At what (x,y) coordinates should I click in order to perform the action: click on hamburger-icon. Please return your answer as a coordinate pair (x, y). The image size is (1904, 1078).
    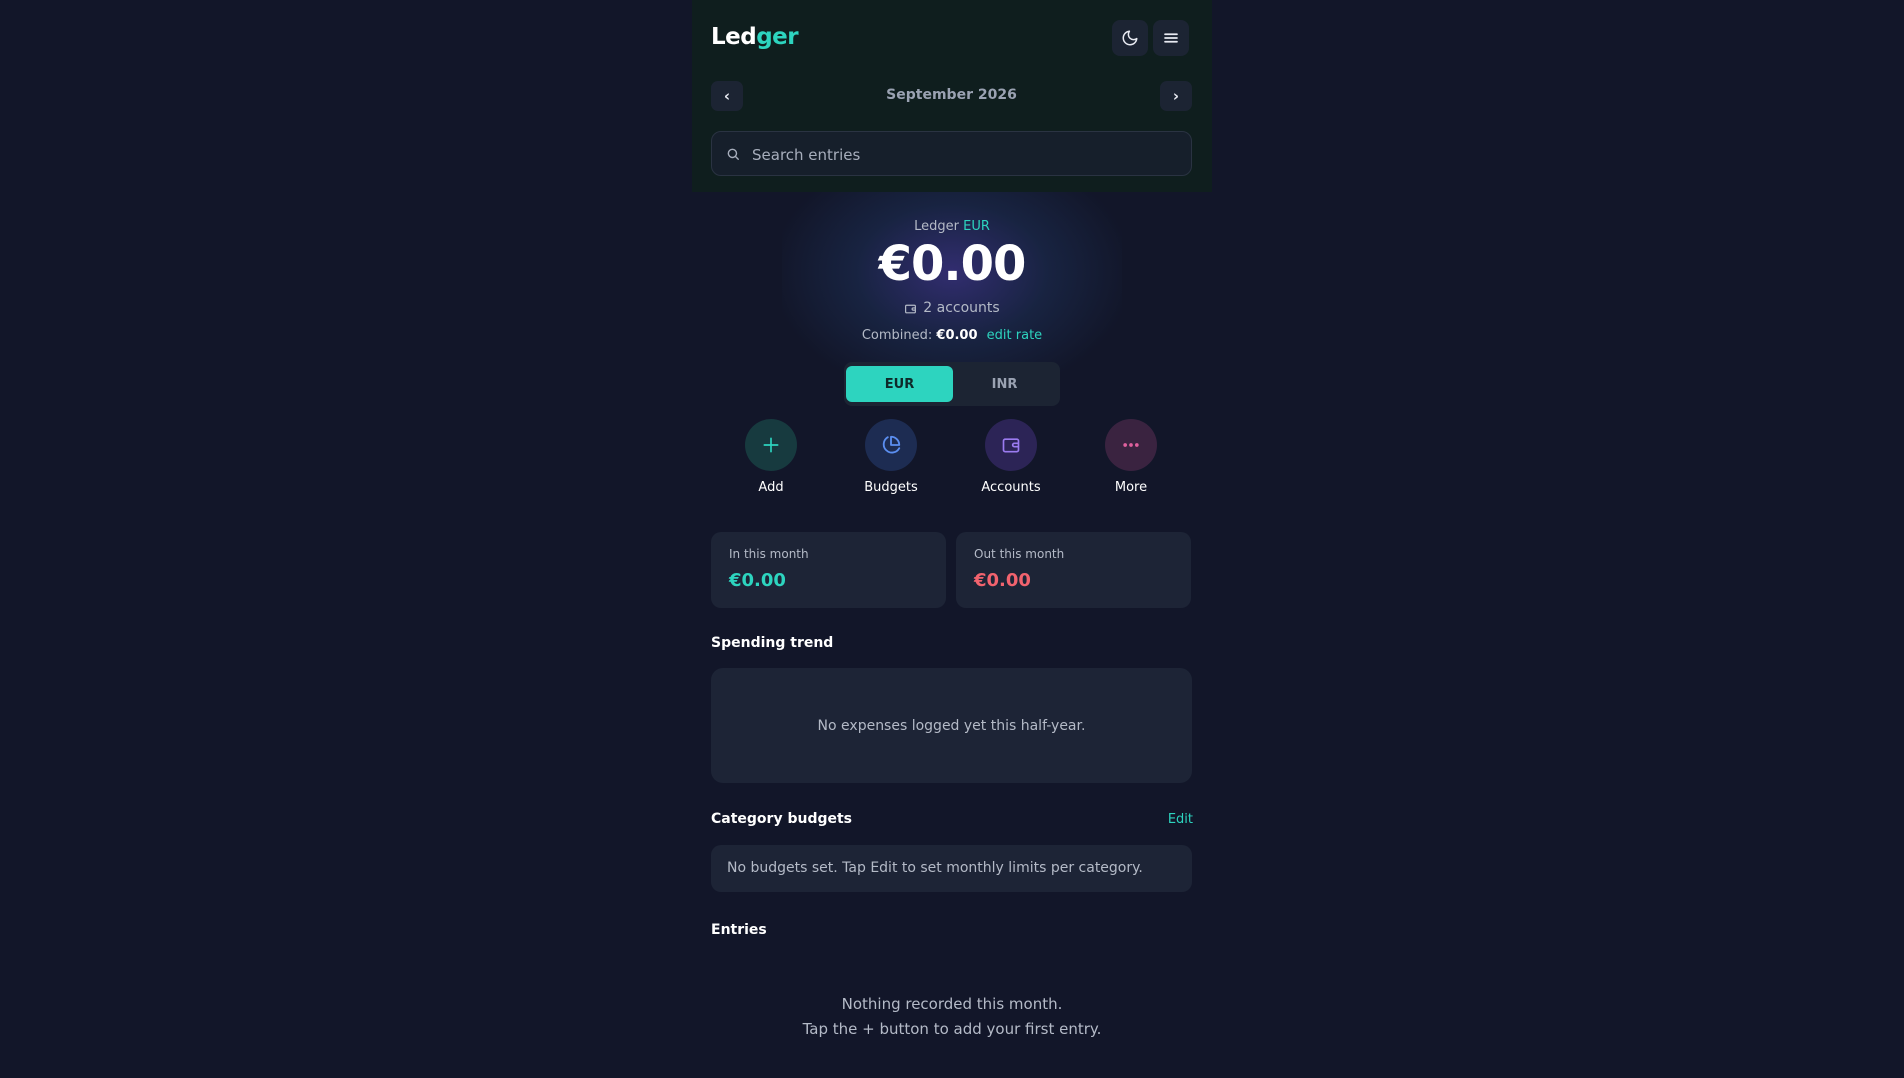
    Looking at the image, I should click on (1171, 38).